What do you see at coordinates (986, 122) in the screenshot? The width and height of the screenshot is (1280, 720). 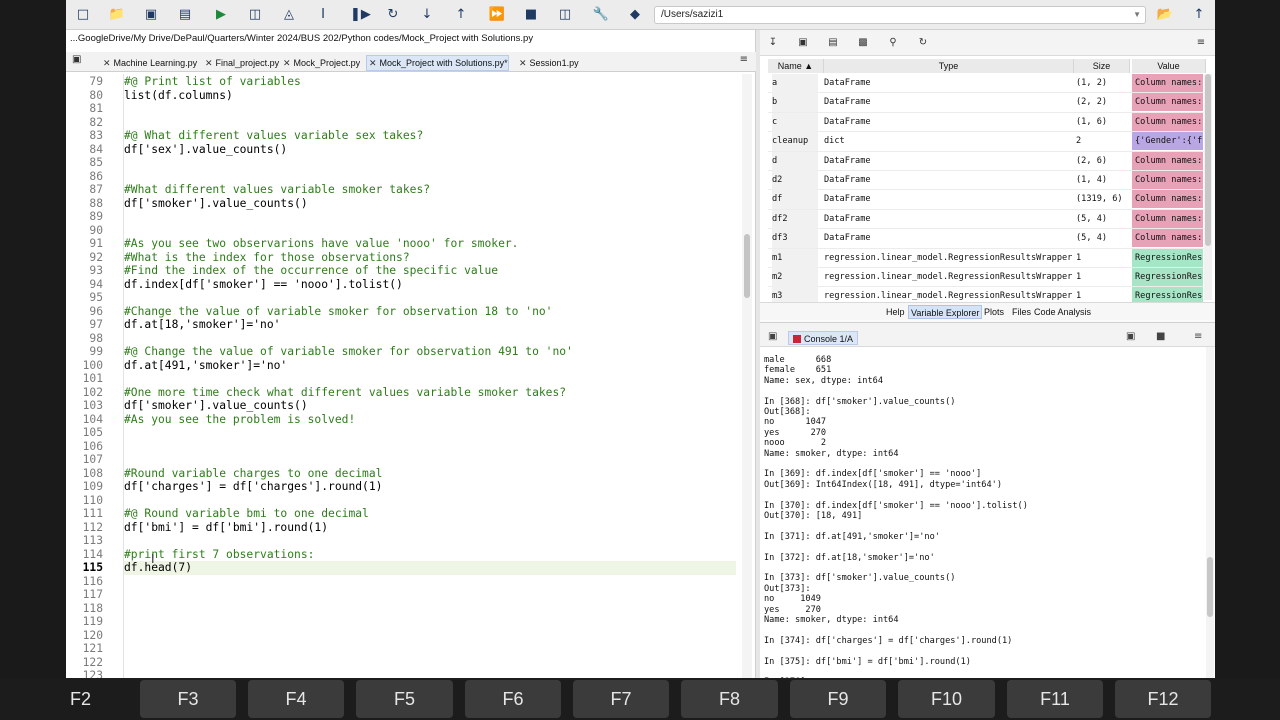 I see `variable-row: c DataFrame (1, 6) Column names:` at bounding box center [986, 122].